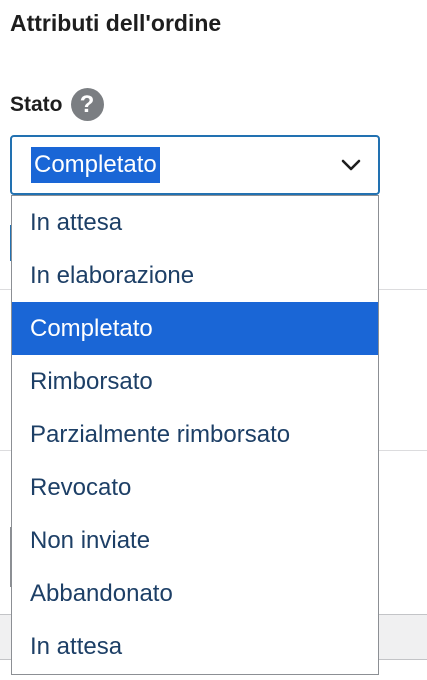 This screenshot has height=680, width=427. What do you see at coordinates (195, 487) in the screenshot?
I see `status-option: Revocato` at bounding box center [195, 487].